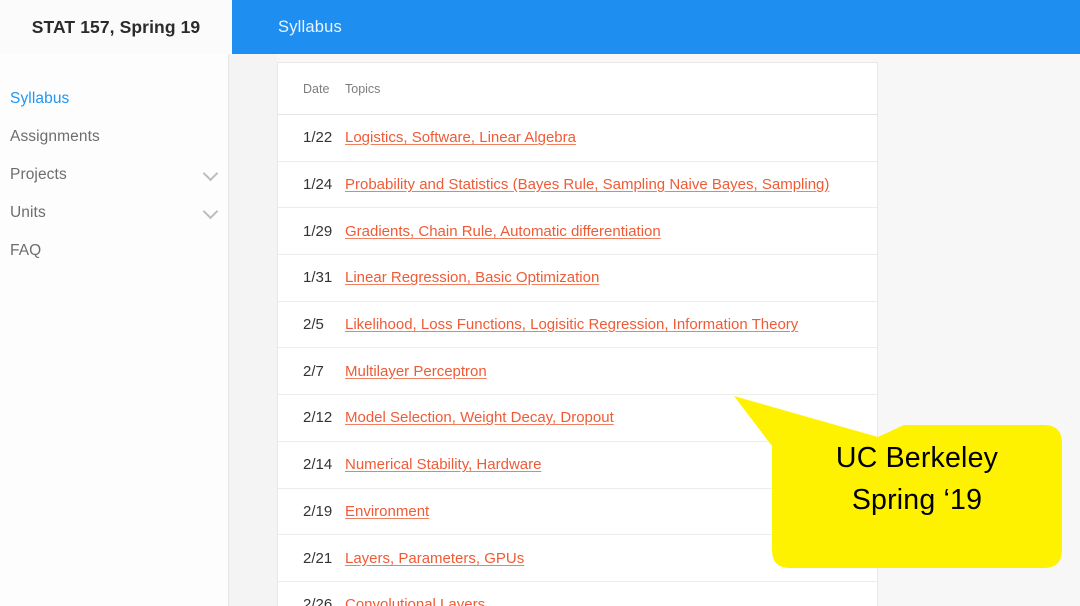 Image resolution: width=1080 pixels, height=606 pixels. I want to click on table-row: 2/21 Layers, Parameters, GPUs, so click(577, 558).